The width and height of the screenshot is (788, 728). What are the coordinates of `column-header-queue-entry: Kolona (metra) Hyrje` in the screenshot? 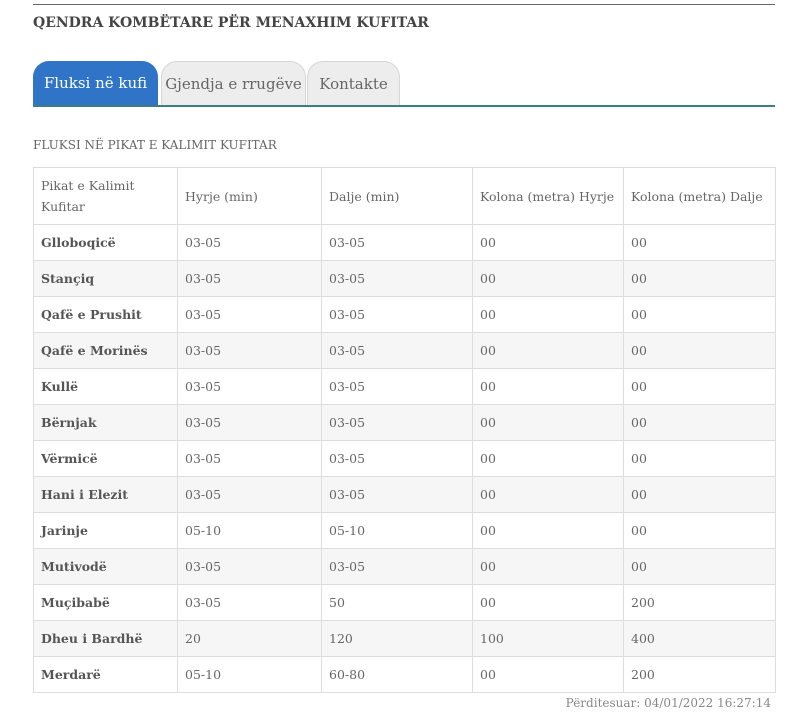 It's located at (548, 196).